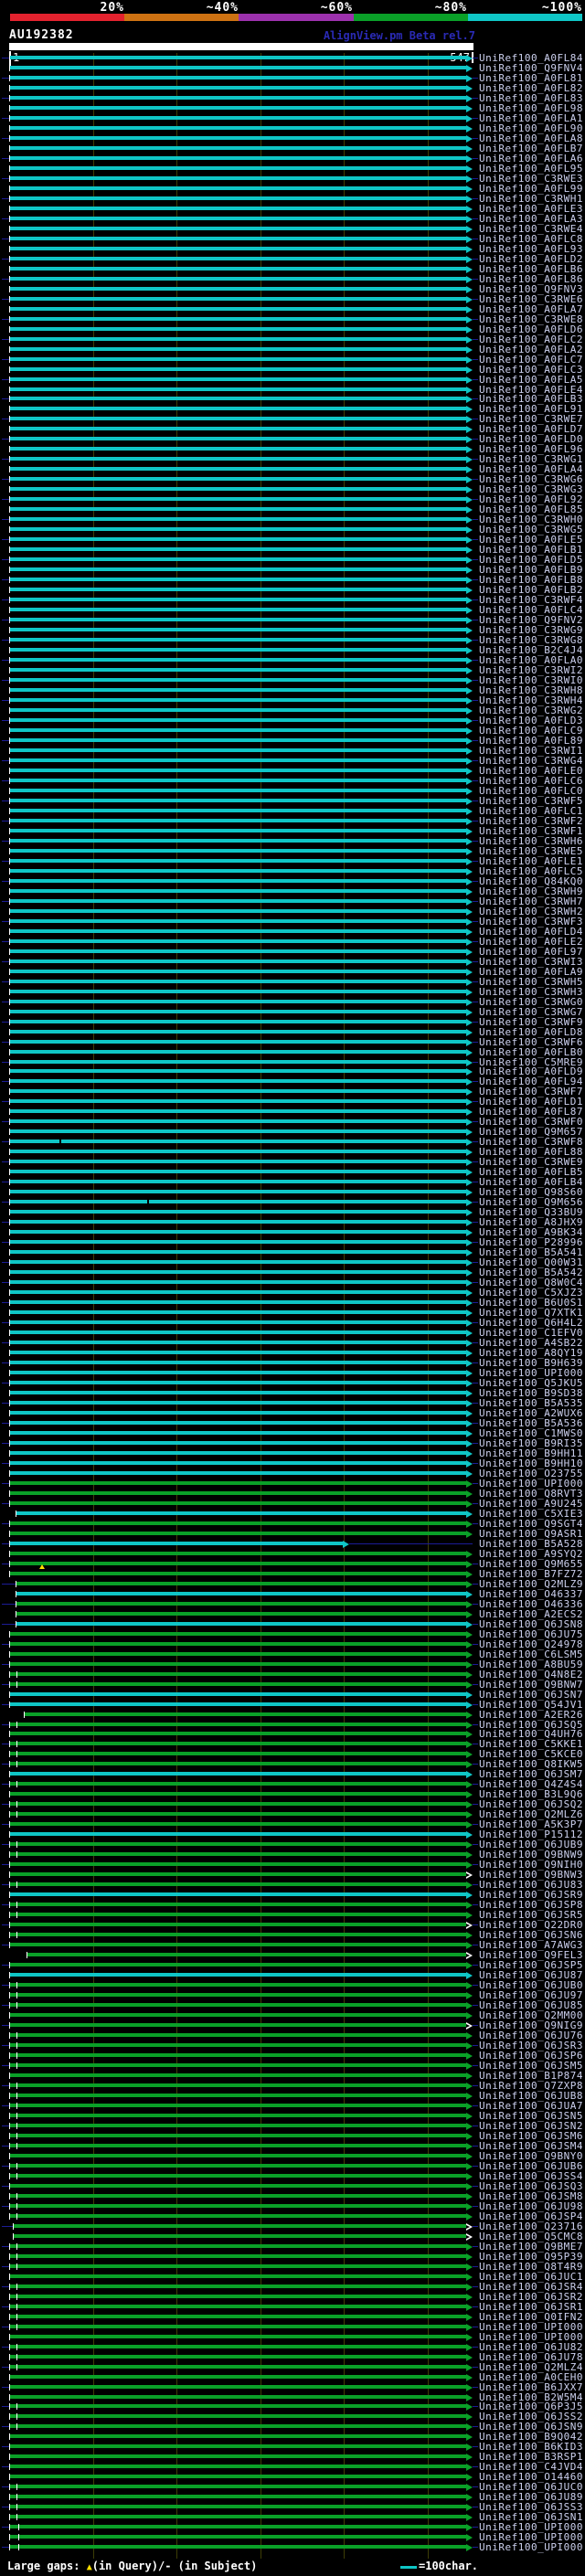 Image resolution: width=585 pixels, height=2576 pixels. What do you see at coordinates (531, 2346) in the screenshot?
I see `hit-label: UniRef100_Q6JU82` at bounding box center [531, 2346].